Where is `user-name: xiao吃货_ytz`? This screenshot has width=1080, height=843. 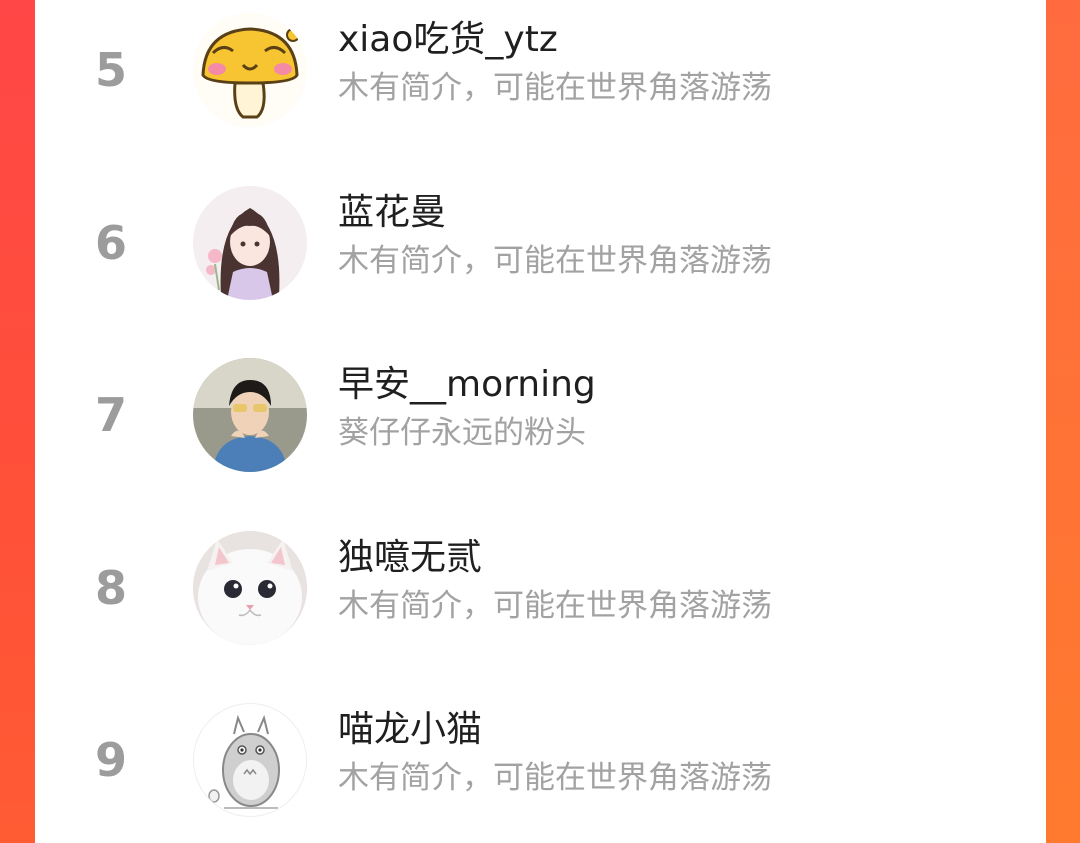
user-name: xiao吃货_ytz is located at coordinates (448, 40).